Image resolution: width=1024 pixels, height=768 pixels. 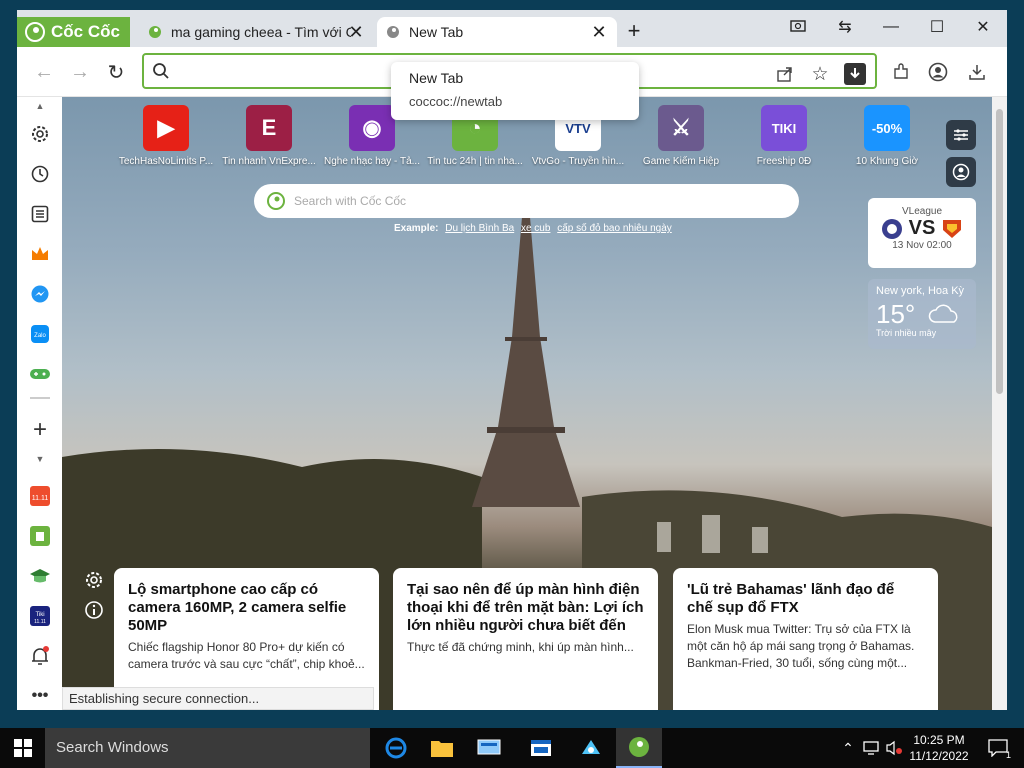 I want to click on tab-title: New Tab, so click(x=436, y=32).